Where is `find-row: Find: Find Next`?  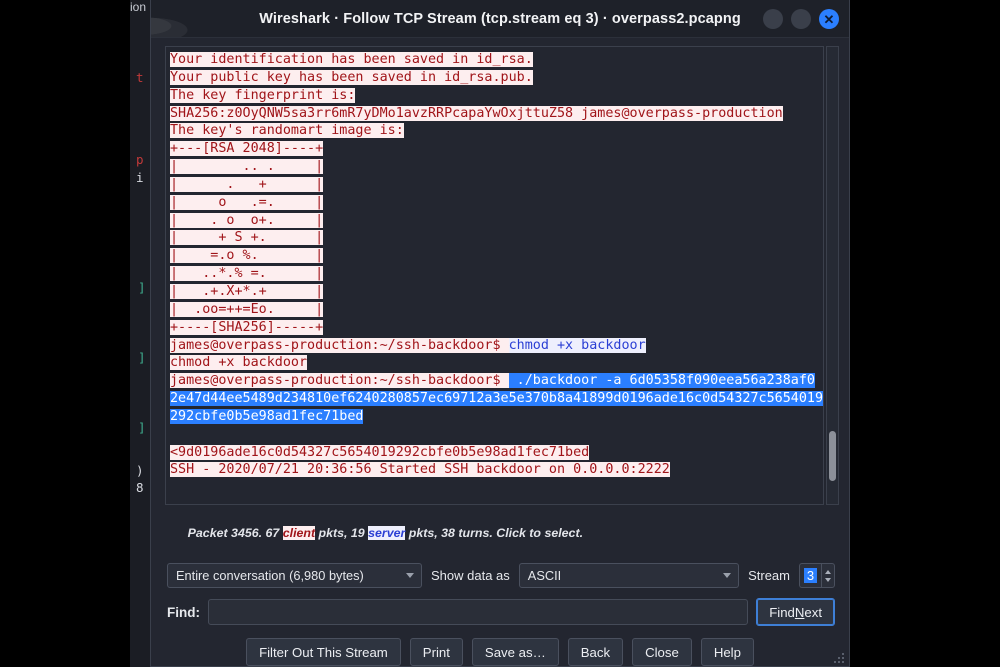 find-row: Find: Find Next is located at coordinates (501, 612).